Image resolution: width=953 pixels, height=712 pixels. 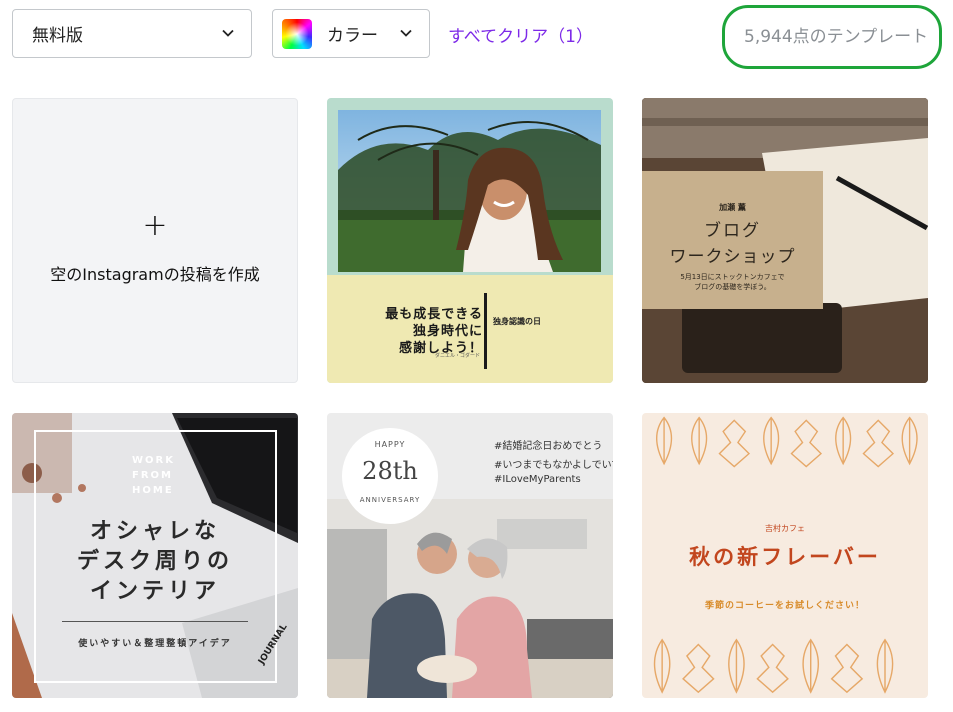 What do you see at coordinates (297, 33) in the screenshot?
I see `color-wheel-icon` at bounding box center [297, 33].